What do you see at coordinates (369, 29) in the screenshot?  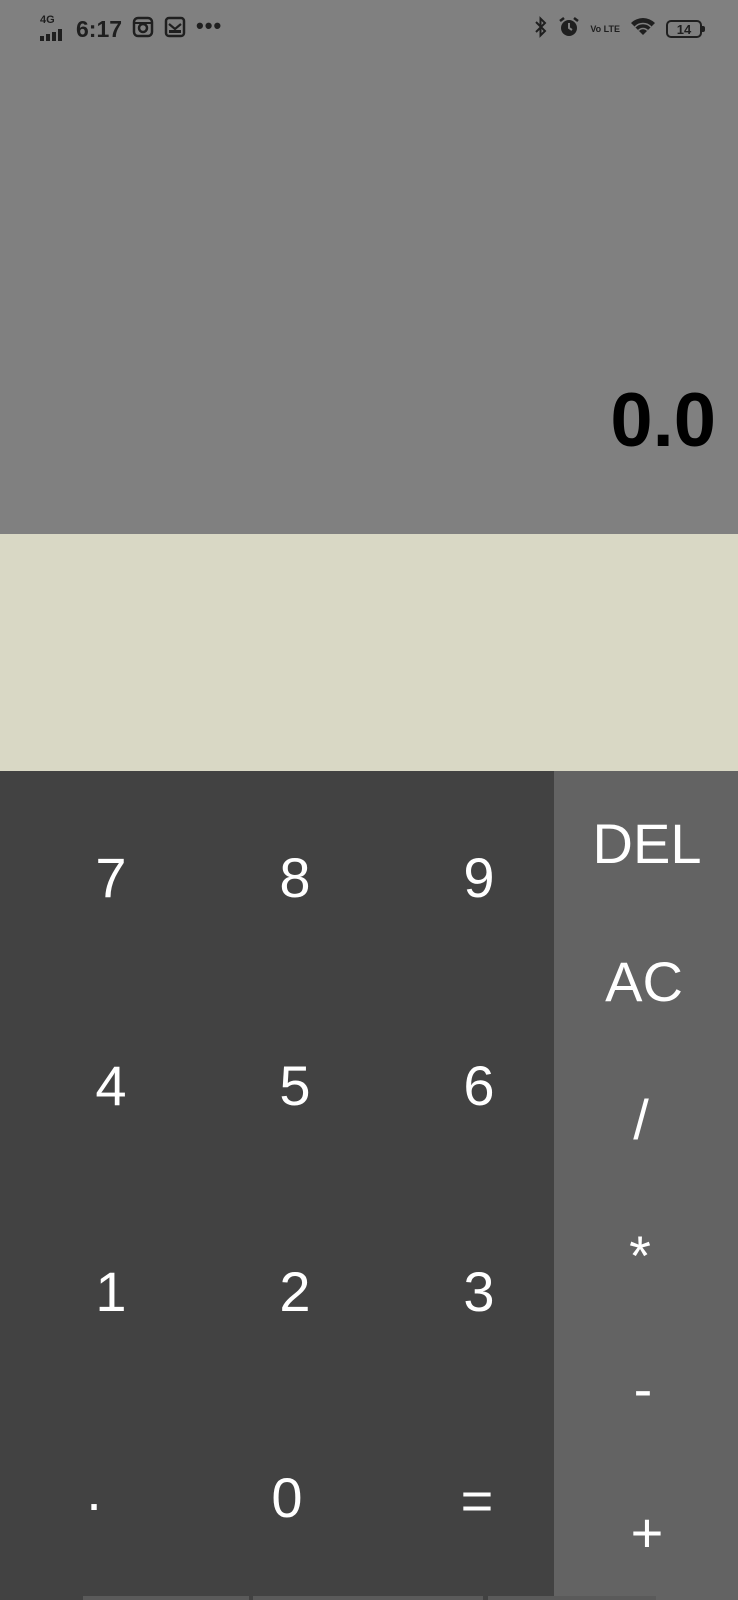 I see `status-bar: 4G 6:17 ••• Vo LTE 14` at bounding box center [369, 29].